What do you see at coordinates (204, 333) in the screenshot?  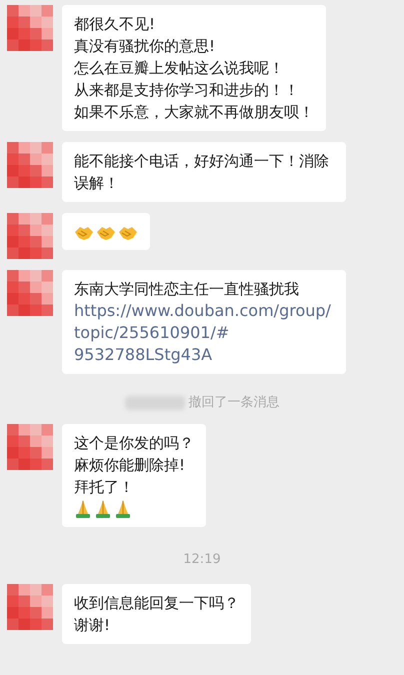 I see `link: https://www.douban.com/group/topic/255610901/#9532788LStg43A` at bounding box center [204, 333].